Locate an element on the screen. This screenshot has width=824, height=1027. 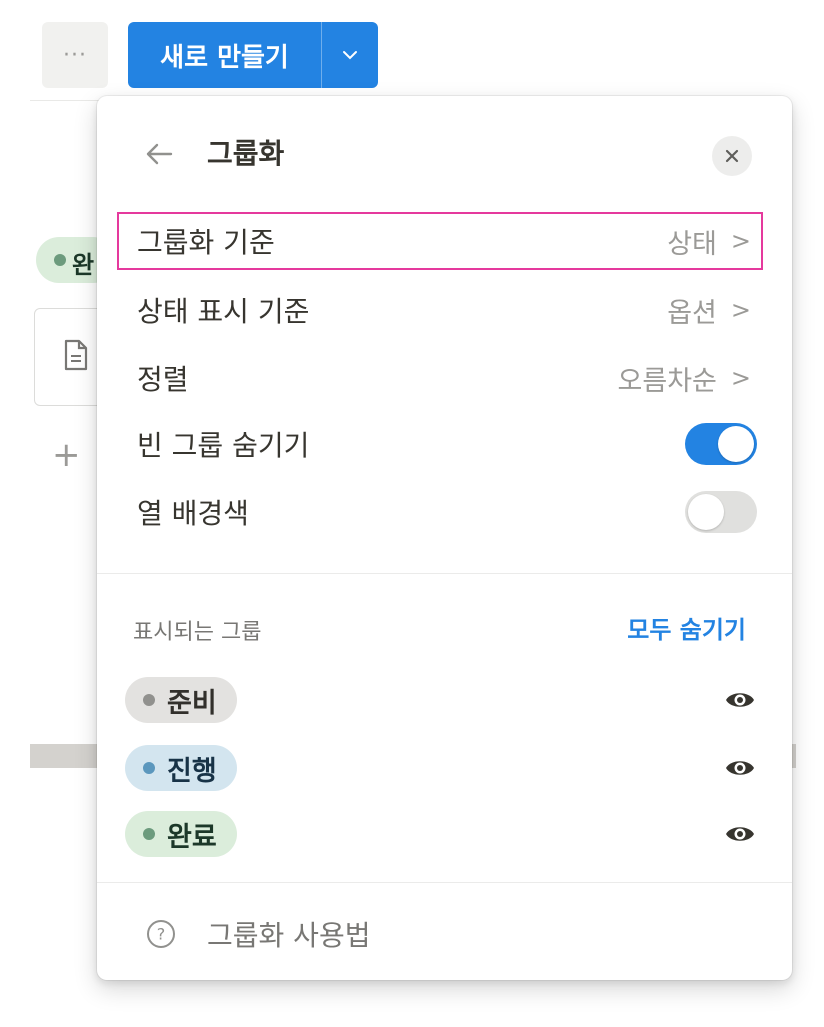
more-options-button: ··· is located at coordinates (75, 55).